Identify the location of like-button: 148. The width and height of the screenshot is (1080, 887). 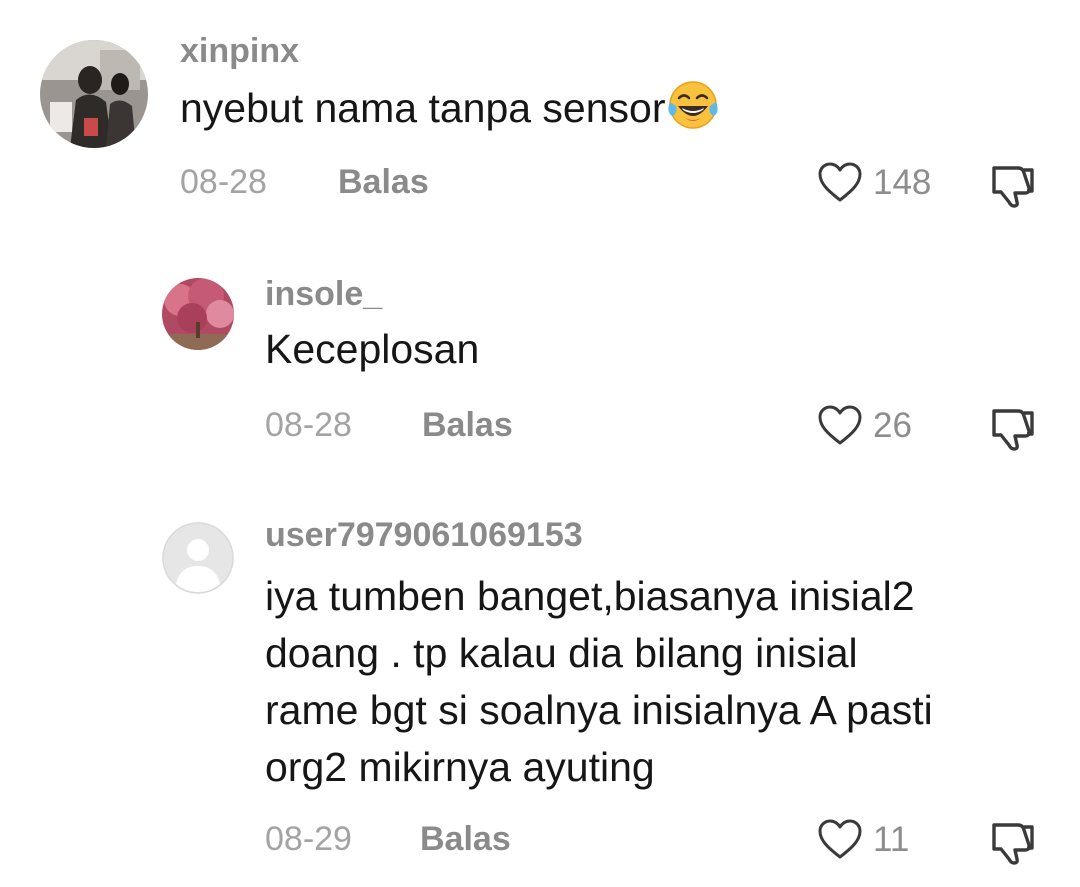
(874, 182).